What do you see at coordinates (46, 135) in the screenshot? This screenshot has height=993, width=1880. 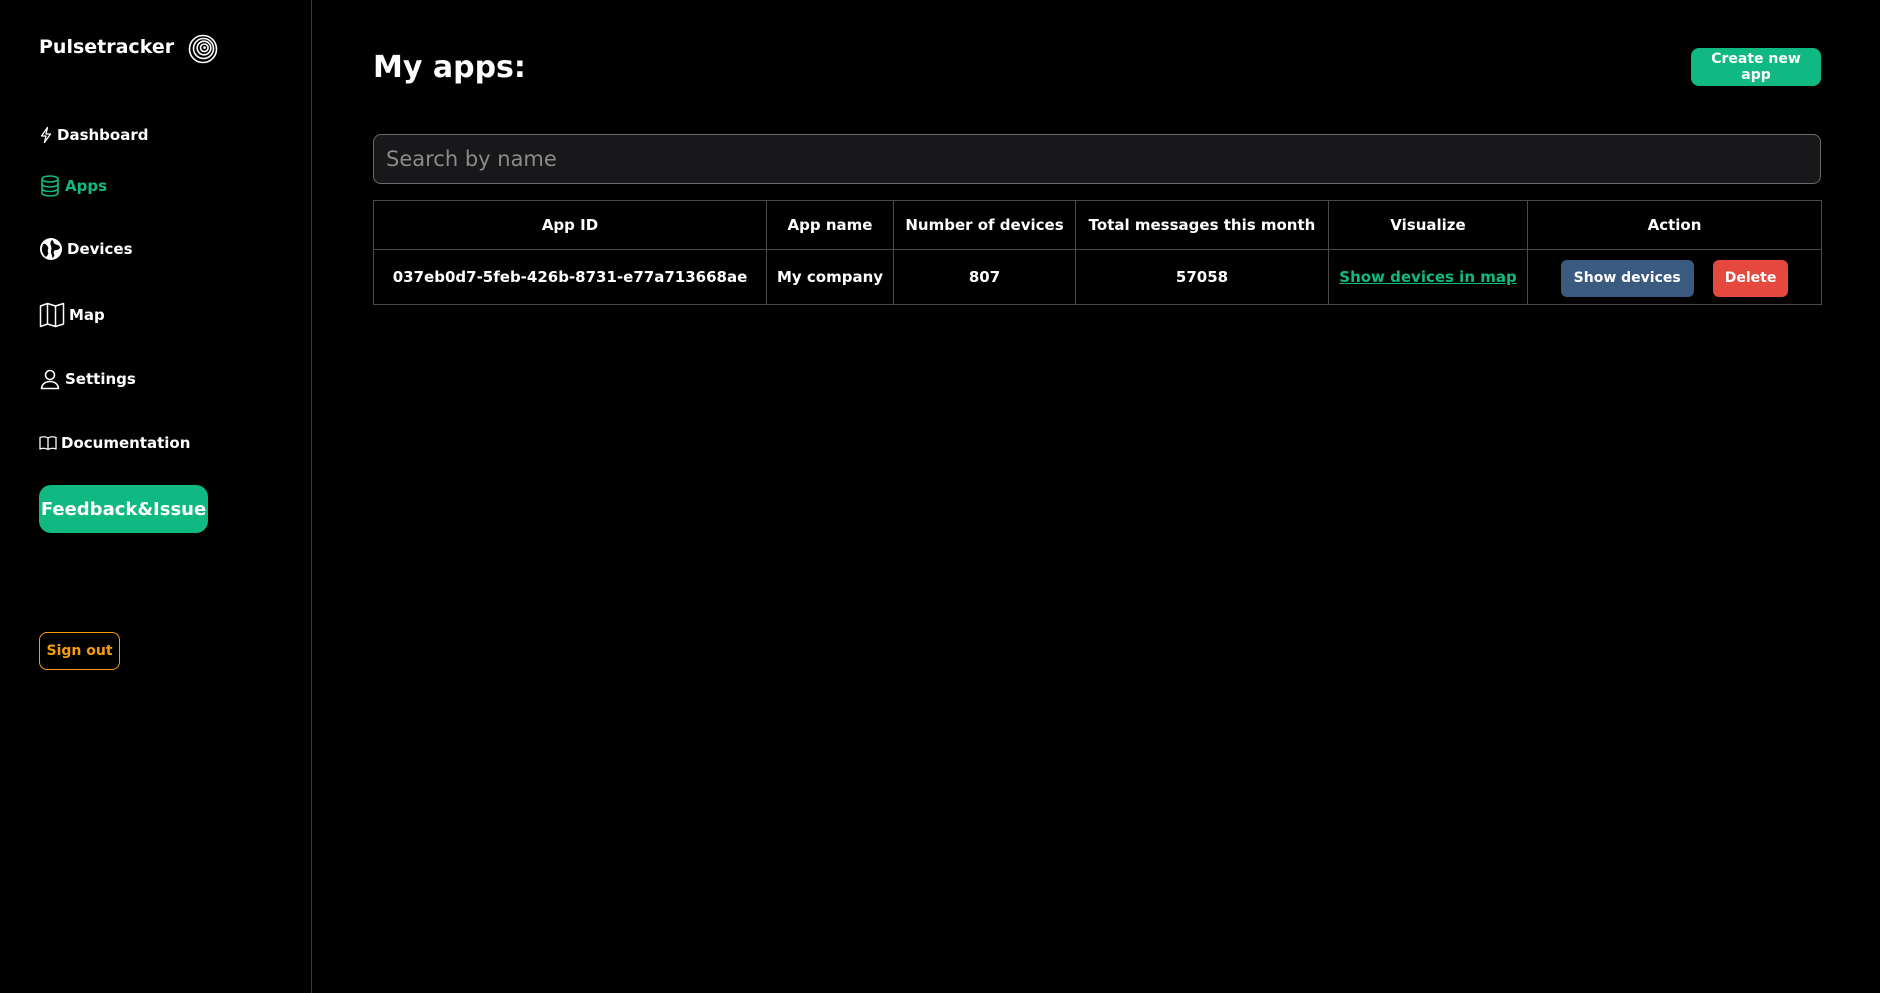 I see `lightning-icon` at bounding box center [46, 135].